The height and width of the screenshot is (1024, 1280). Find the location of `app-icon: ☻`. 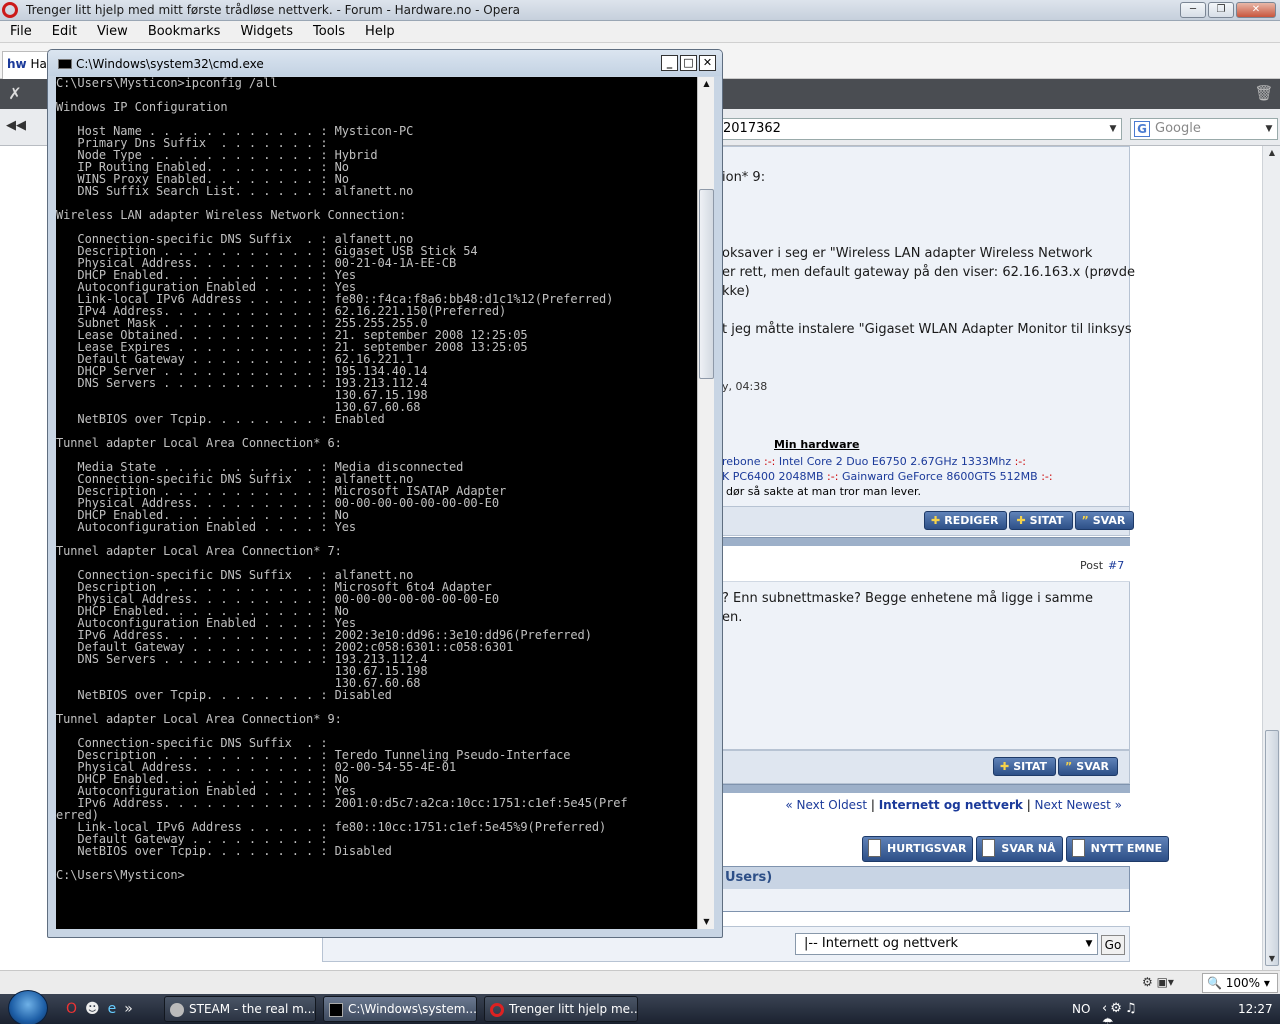

app-icon: ☻ is located at coordinates (92, 1009).